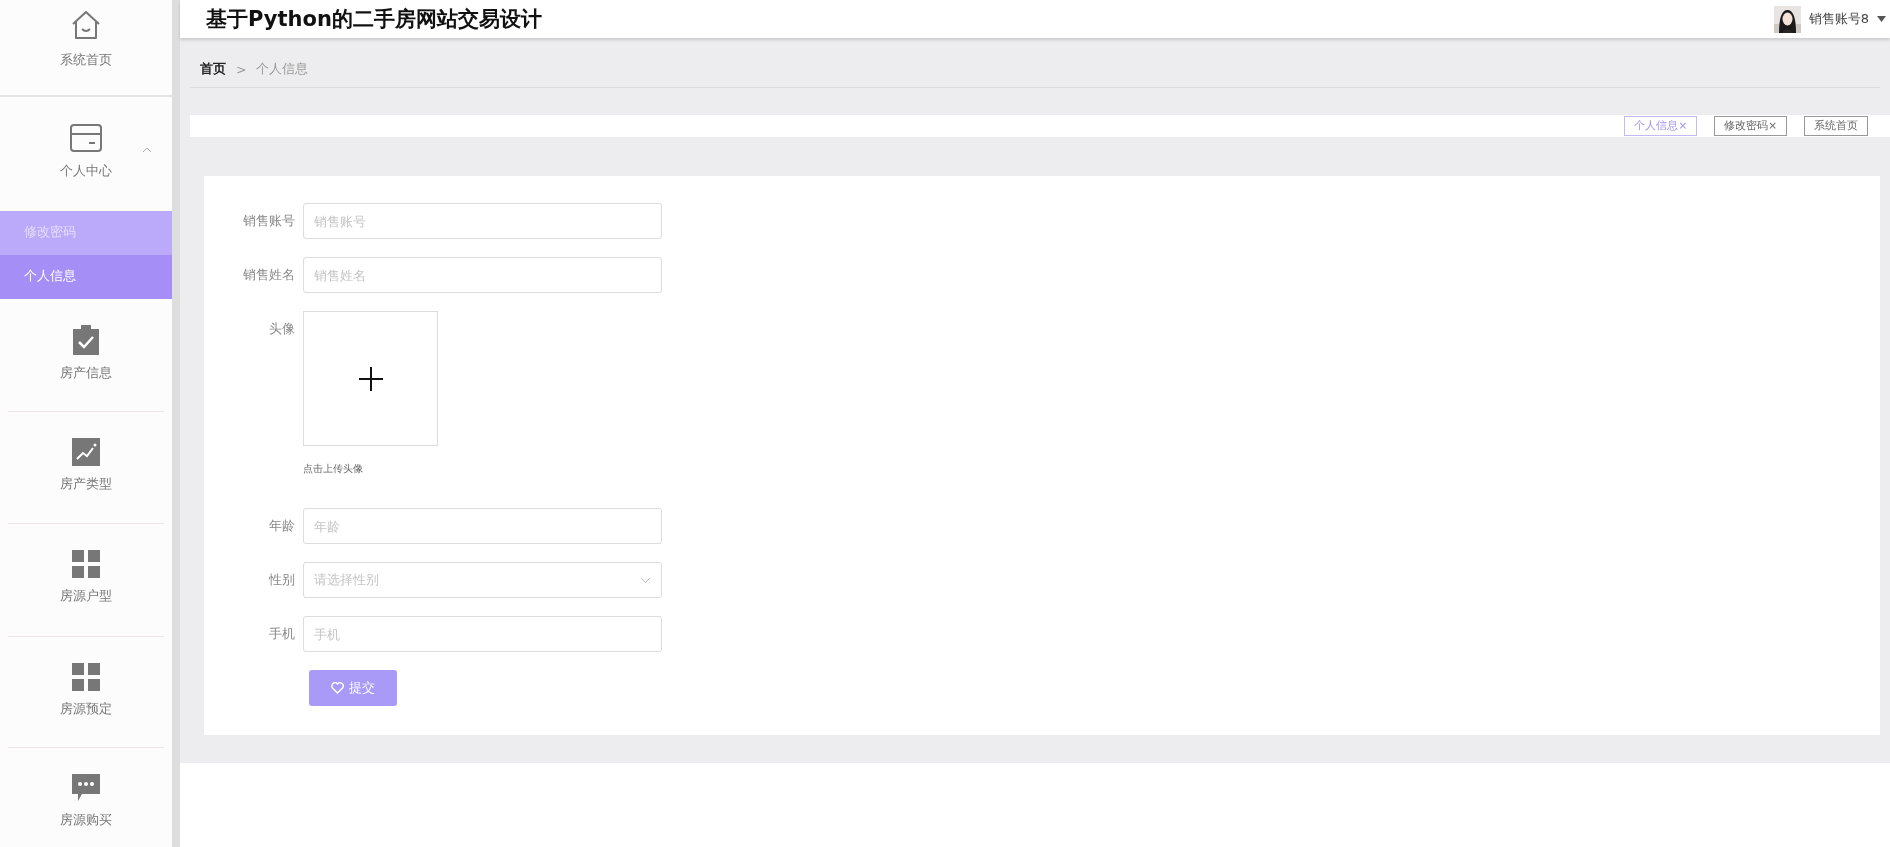 The image size is (1890, 847). Describe the element at coordinates (282, 526) in the screenshot. I see `field-label: 年龄` at that location.